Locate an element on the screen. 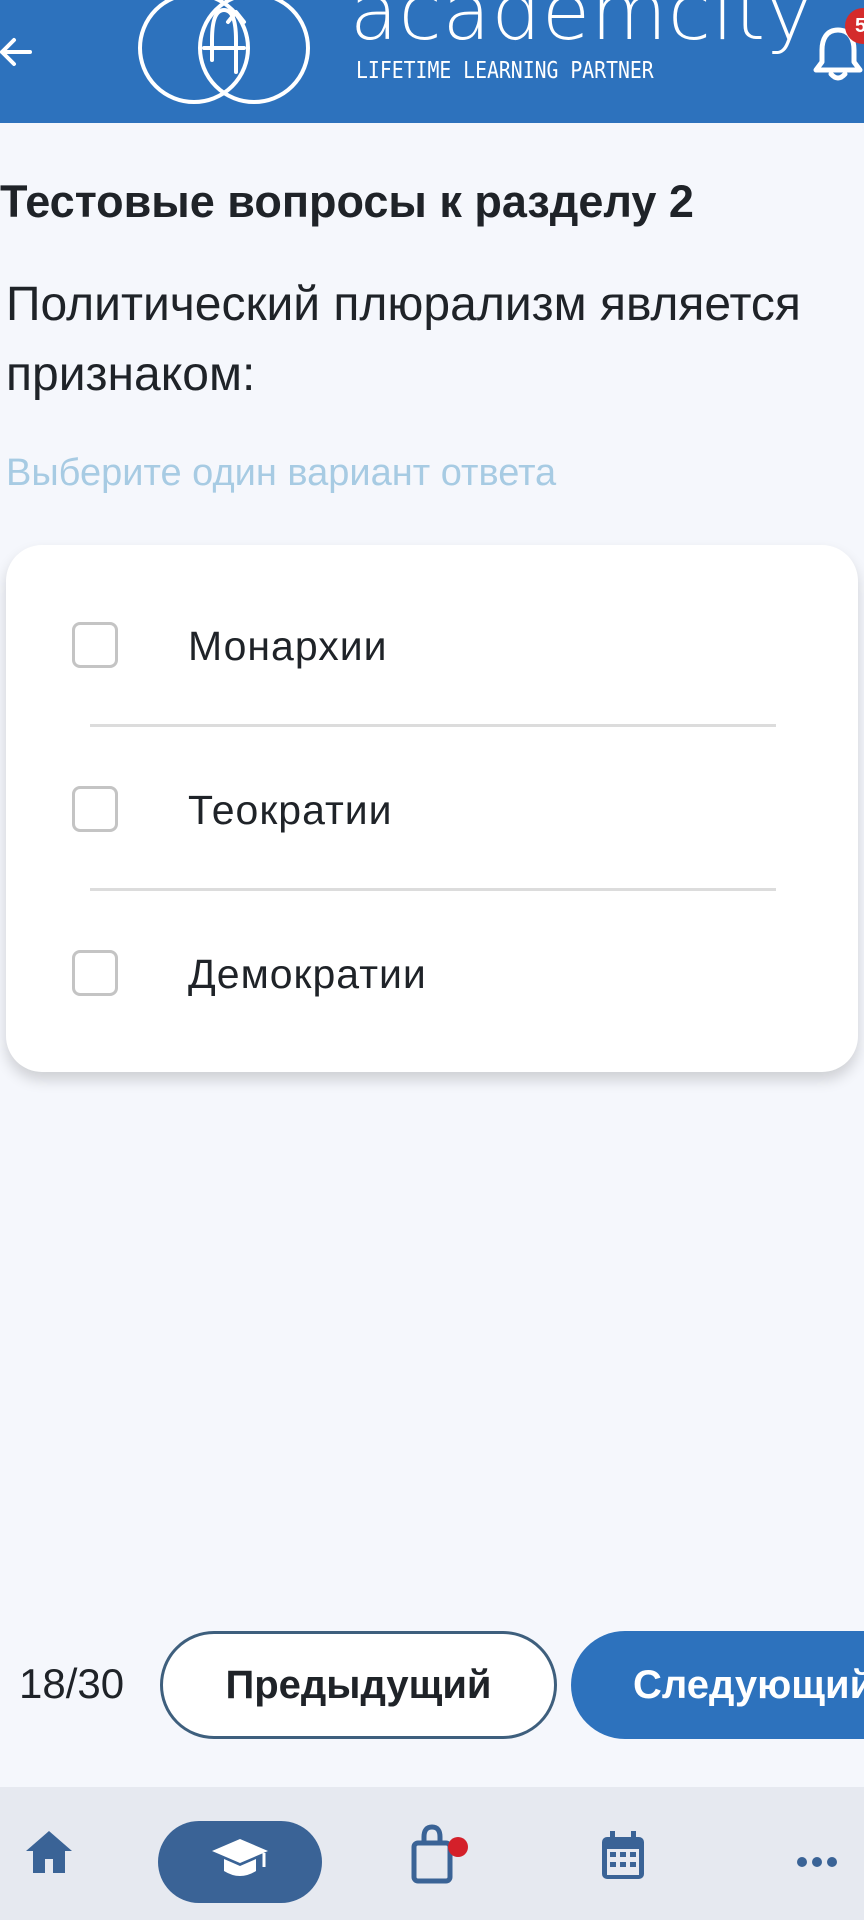 The height and width of the screenshot is (1920, 864). section-title: Тестовые вопросы к разделу 2 is located at coordinates (347, 201).